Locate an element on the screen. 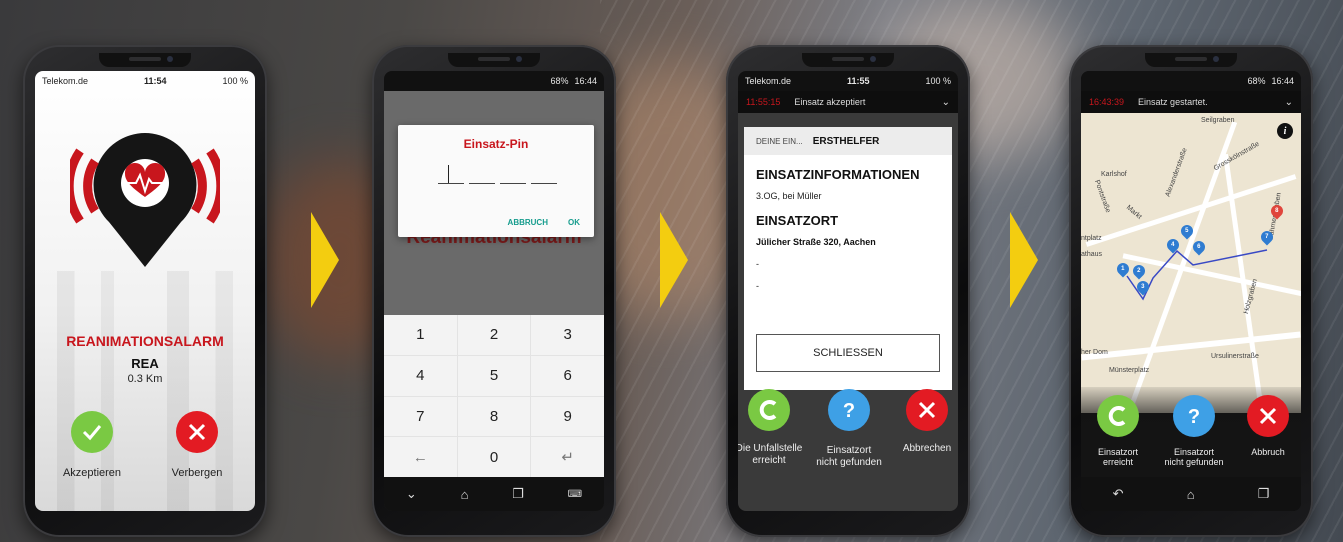 The height and width of the screenshot is (542, 1343). key-2: 2 is located at coordinates (494, 335).